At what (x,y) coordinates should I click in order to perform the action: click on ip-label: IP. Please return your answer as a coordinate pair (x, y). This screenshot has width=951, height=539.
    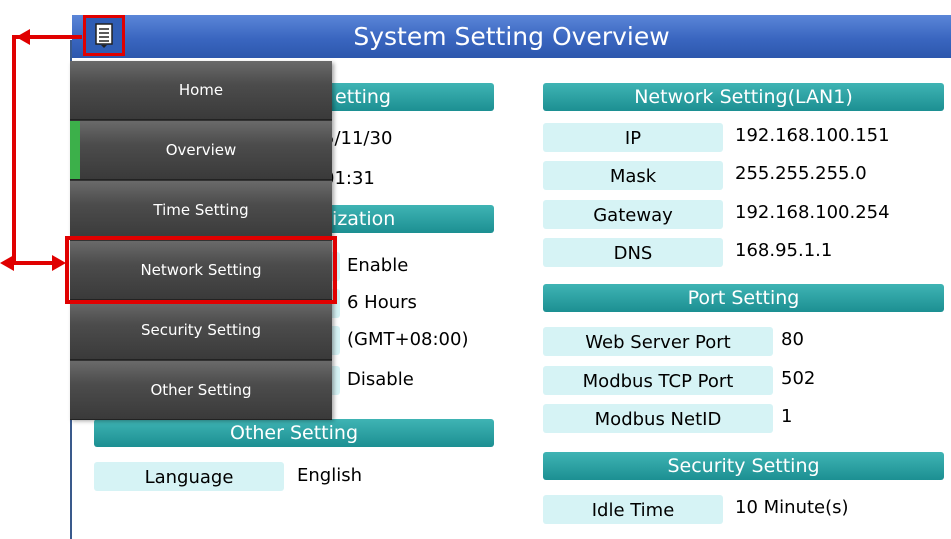
    Looking at the image, I should click on (633, 137).